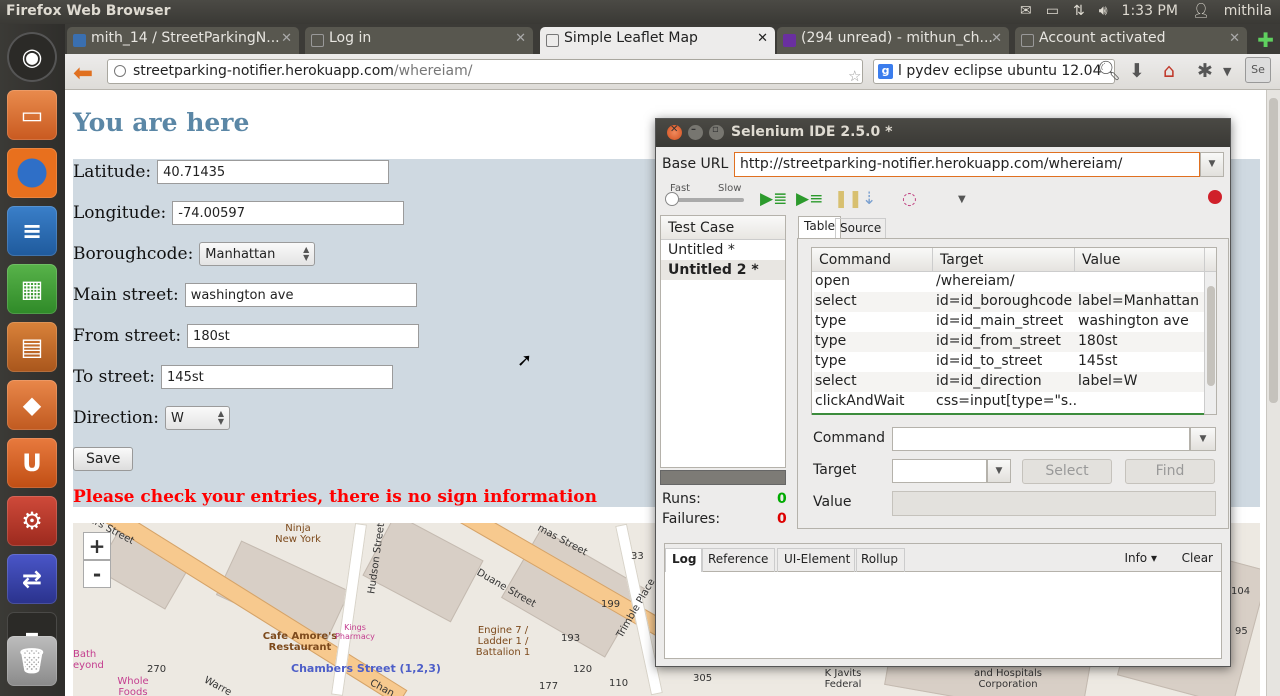 The width and height of the screenshot is (1280, 696). I want to click on bookmark-star-icon: ☆, so click(854, 76).